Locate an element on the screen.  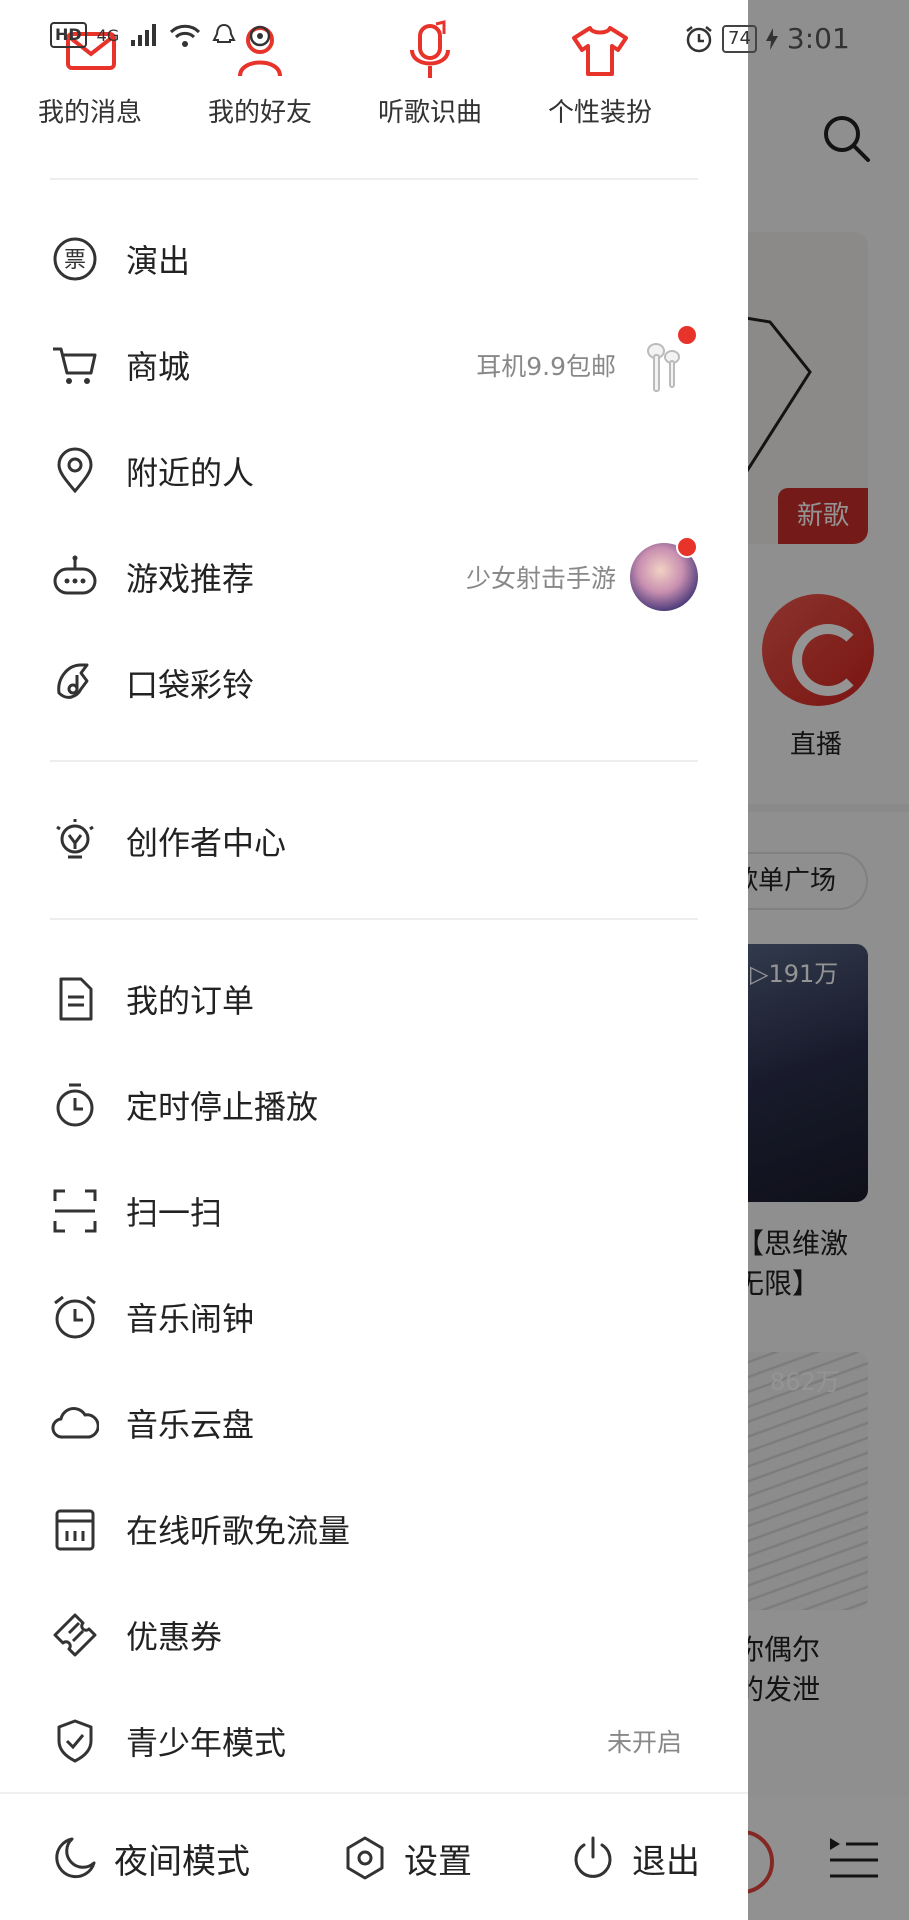
svg-text: 票 is located at coordinates (75, 260).